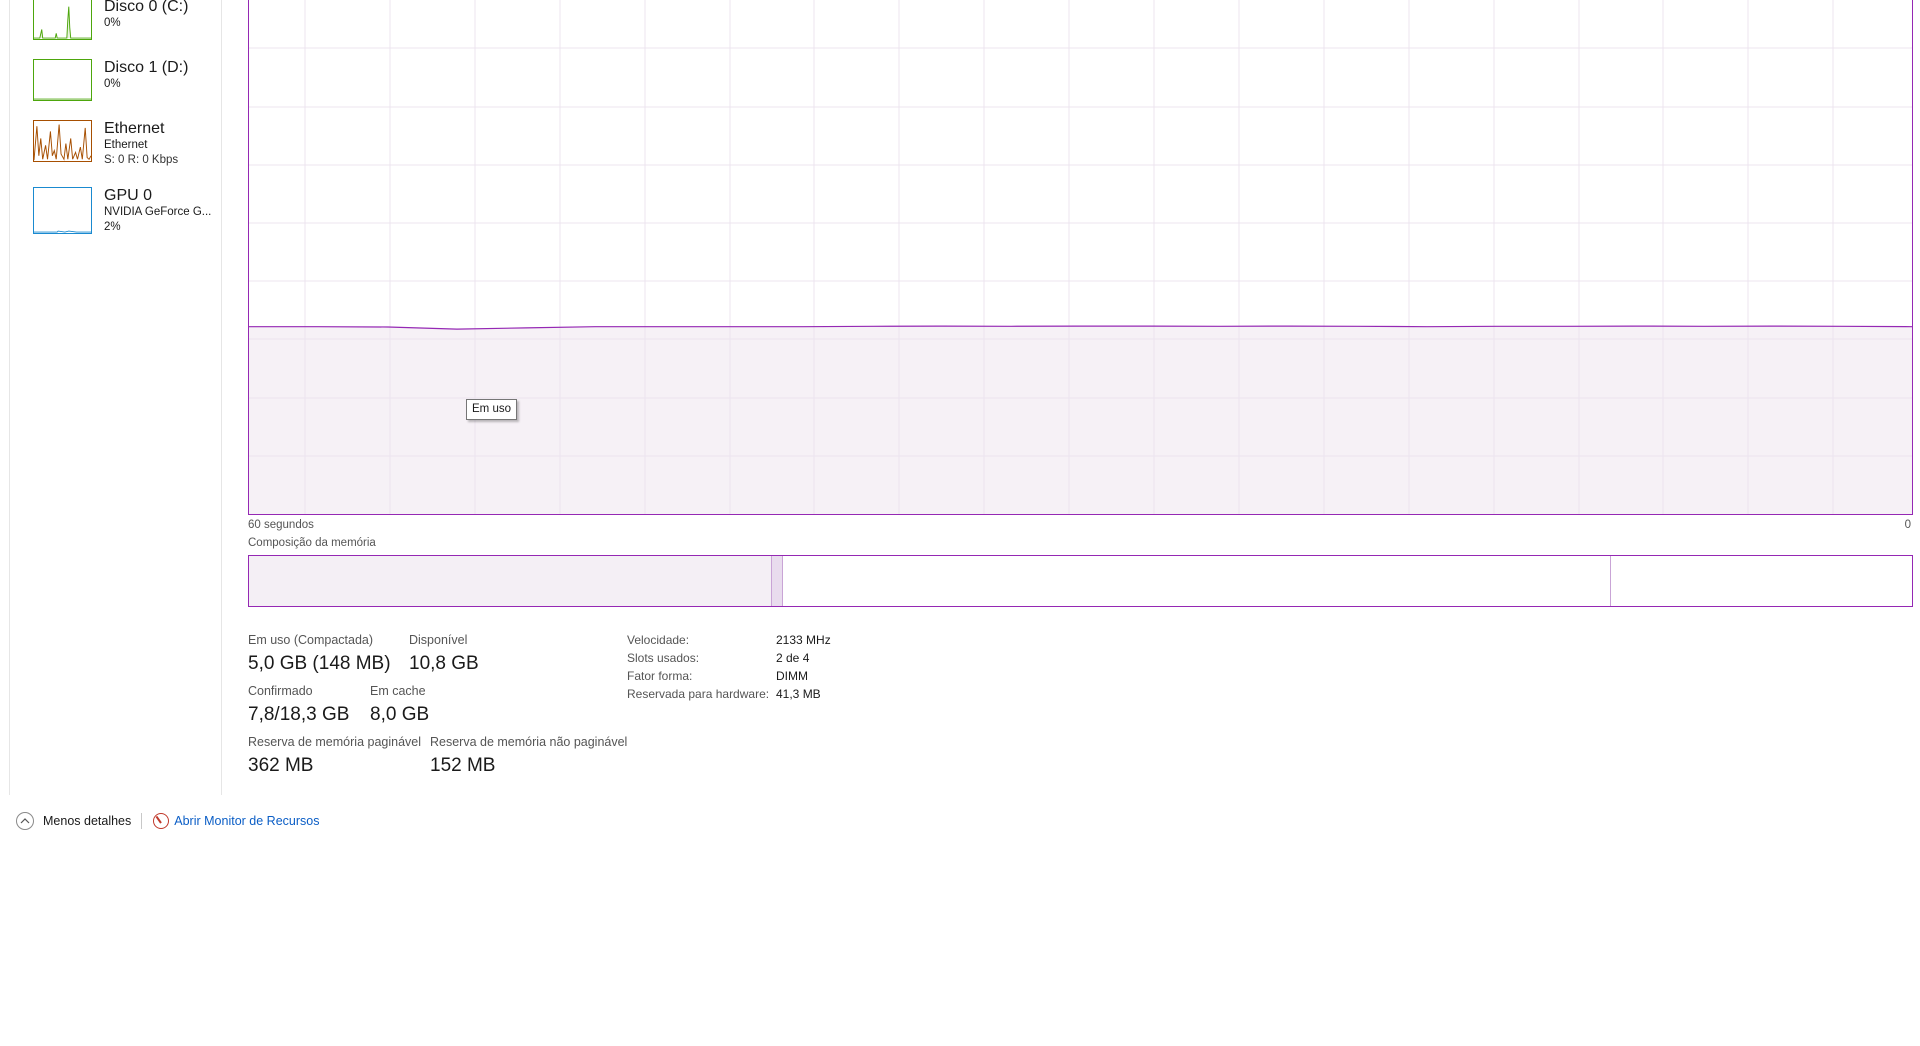  What do you see at coordinates (281, 525) in the screenshot?
I see `graph-time-span-label: 60 segundos` at bounding box center [281, 525].